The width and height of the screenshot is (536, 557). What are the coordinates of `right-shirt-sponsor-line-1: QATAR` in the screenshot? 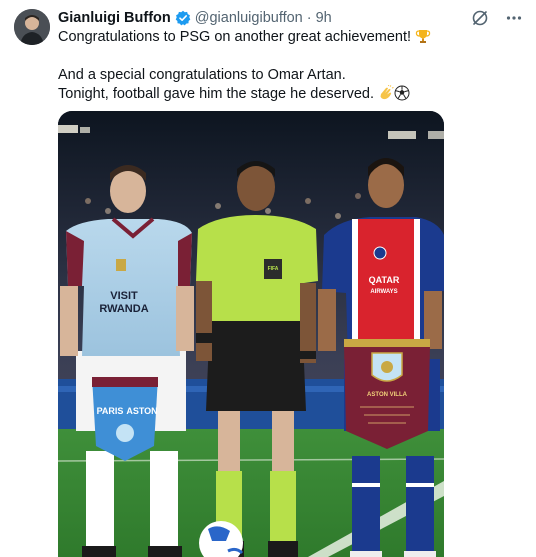 It's located at (384, 280).